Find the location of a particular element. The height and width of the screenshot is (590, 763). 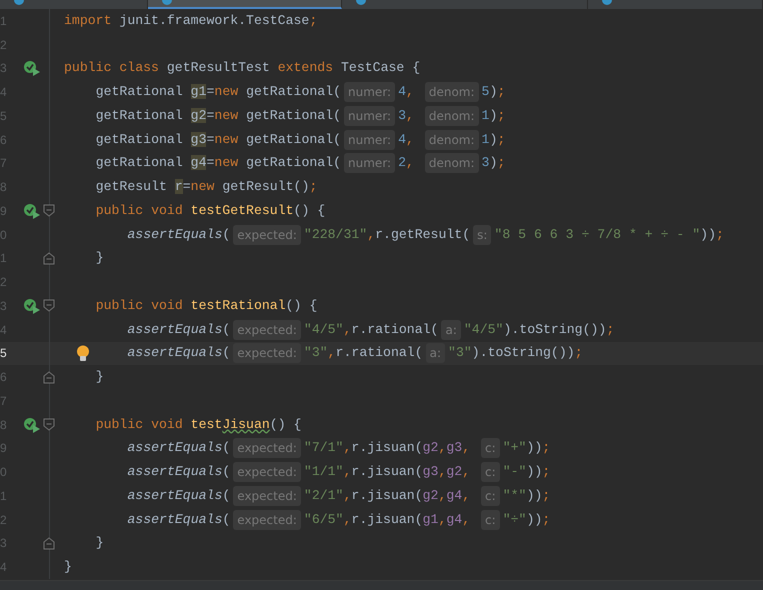

code-text: "÷")); is located at coordinates (526, 519).